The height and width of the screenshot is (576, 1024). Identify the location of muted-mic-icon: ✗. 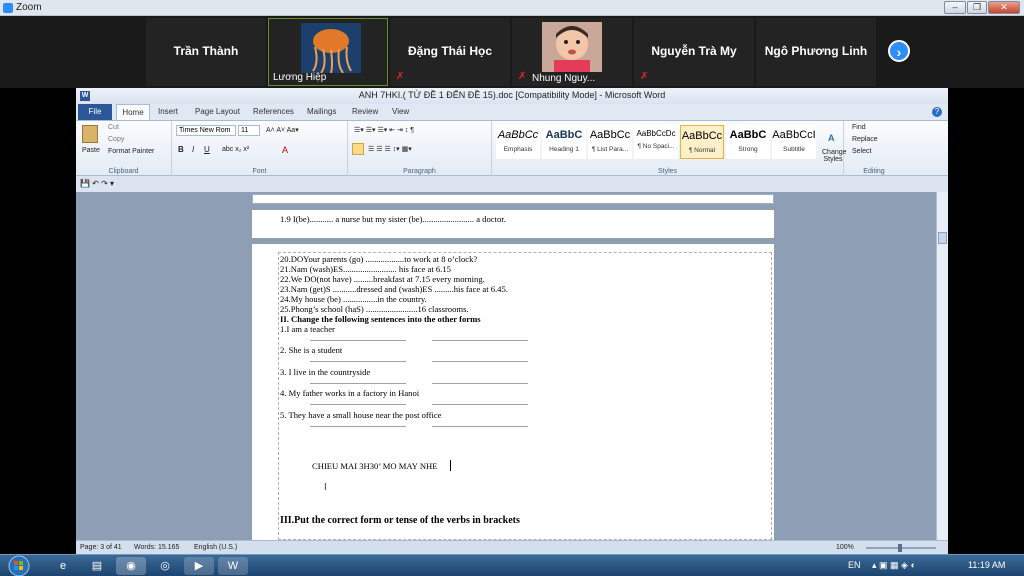
(644, 76).